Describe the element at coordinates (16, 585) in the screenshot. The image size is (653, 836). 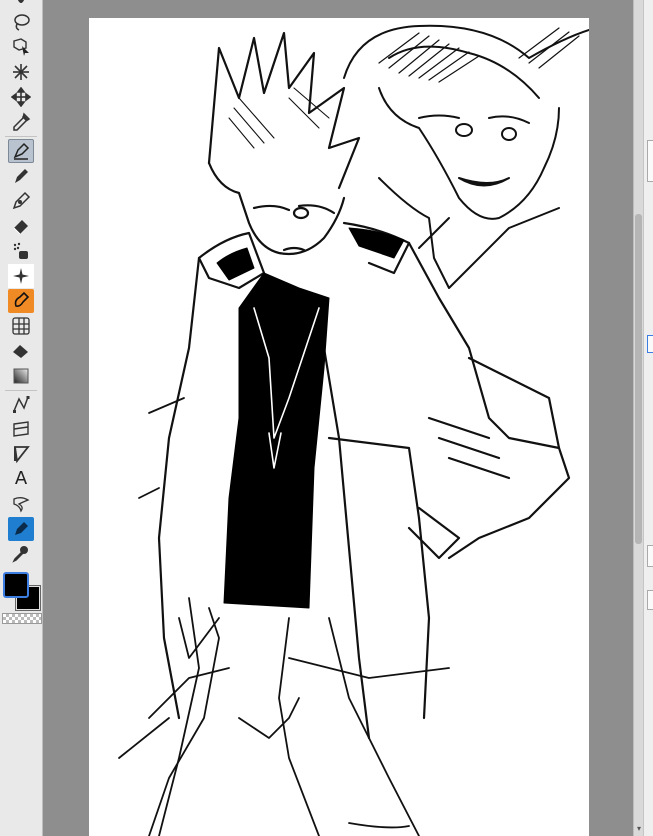
I see `foreground-color-swatch` at that location.